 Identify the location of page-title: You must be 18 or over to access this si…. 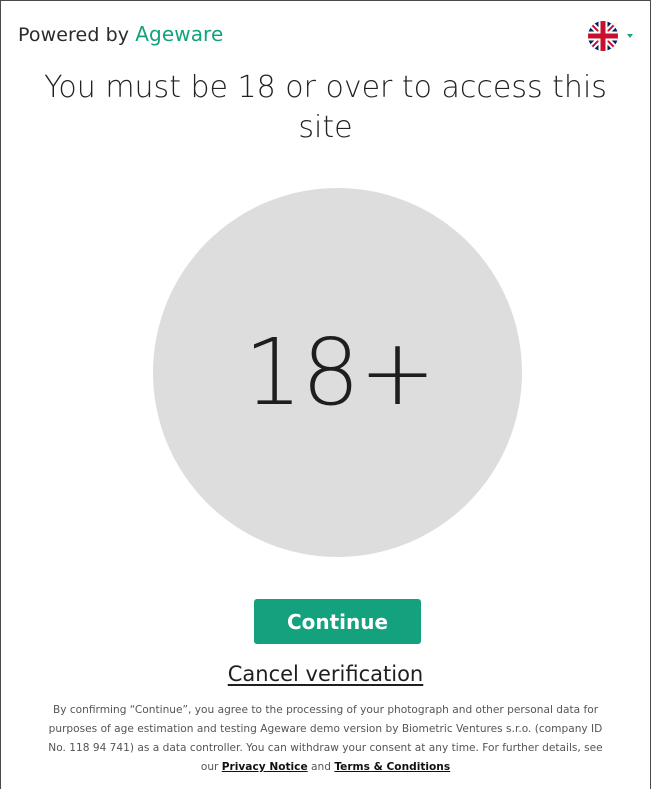
(325, 107).